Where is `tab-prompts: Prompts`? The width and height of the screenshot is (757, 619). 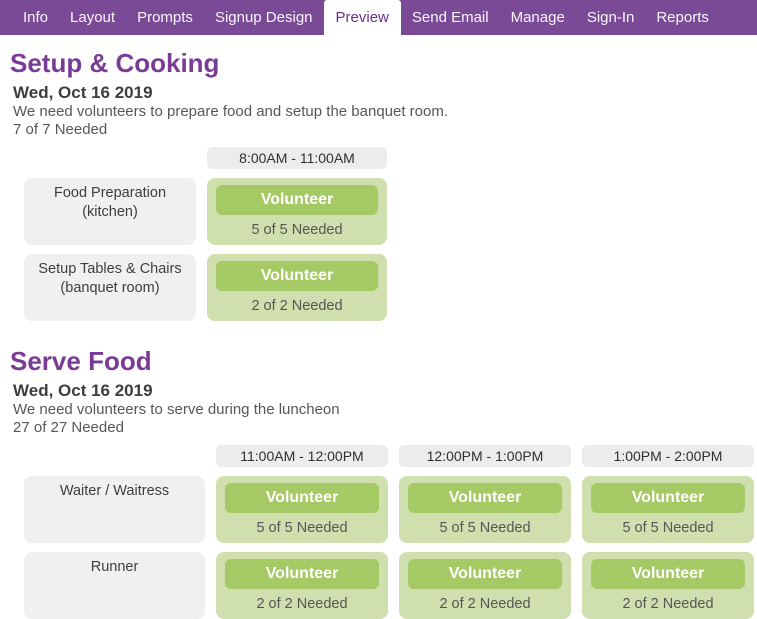 tab-prompts: Prompts is located at coordinates (165, 17).